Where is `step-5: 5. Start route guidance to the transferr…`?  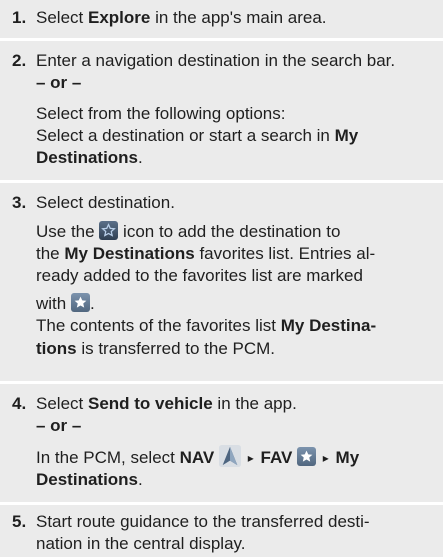 step-5: 5. Start route guidance to the transferr… is located at coordinates (221, 531).